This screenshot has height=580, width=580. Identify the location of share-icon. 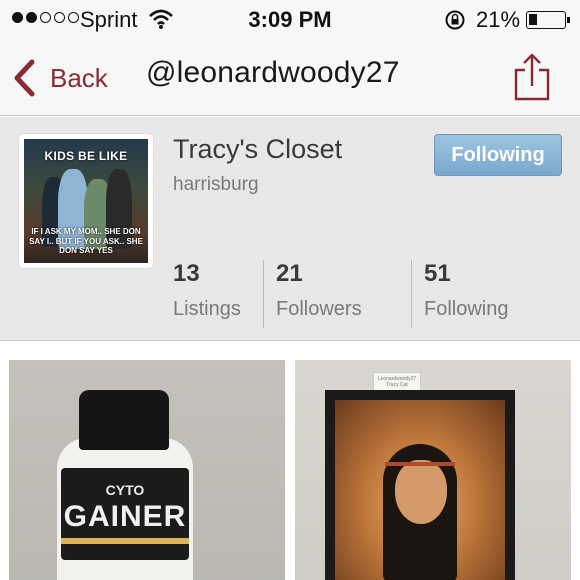
(532, 79).